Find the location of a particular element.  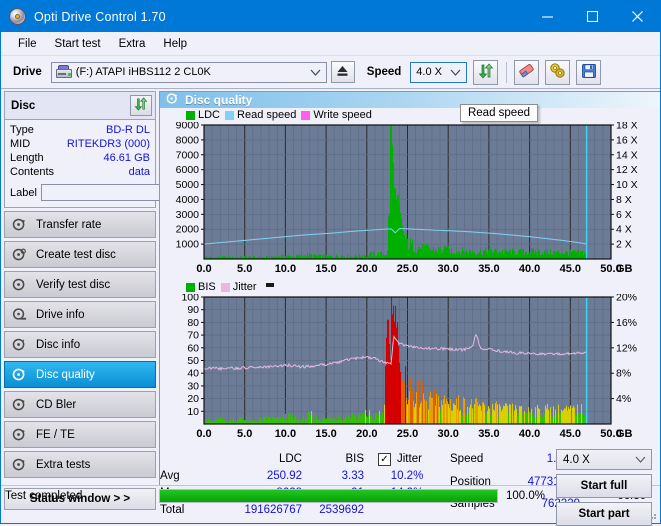

legend-swatch-read-speed is located at coordinates (230, 115).